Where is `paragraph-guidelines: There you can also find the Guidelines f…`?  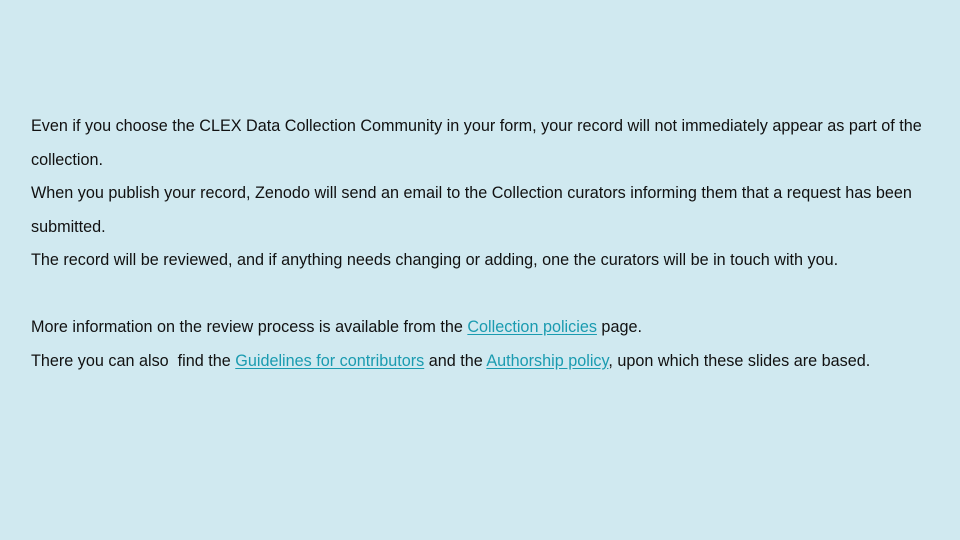 paragraph-guidelines: There you can also find the Guidelines f… is located at coordinates (483, 362).